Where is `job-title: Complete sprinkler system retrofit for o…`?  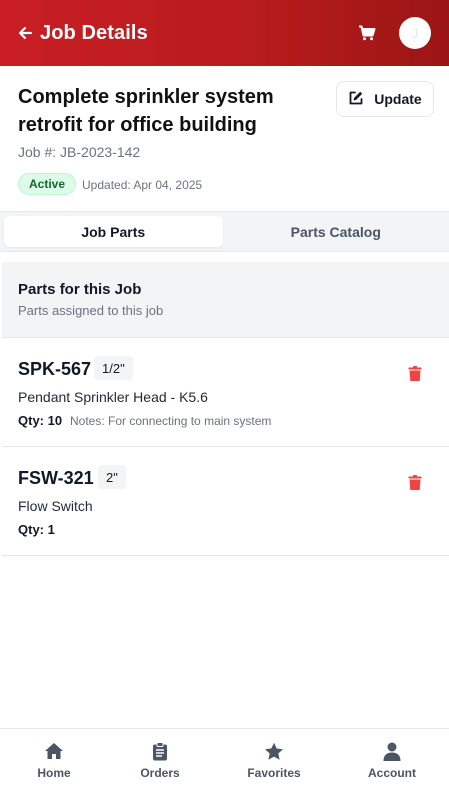 job-title: Complete sprinkler system retrofit for o… is located at coordinates (146, 111).